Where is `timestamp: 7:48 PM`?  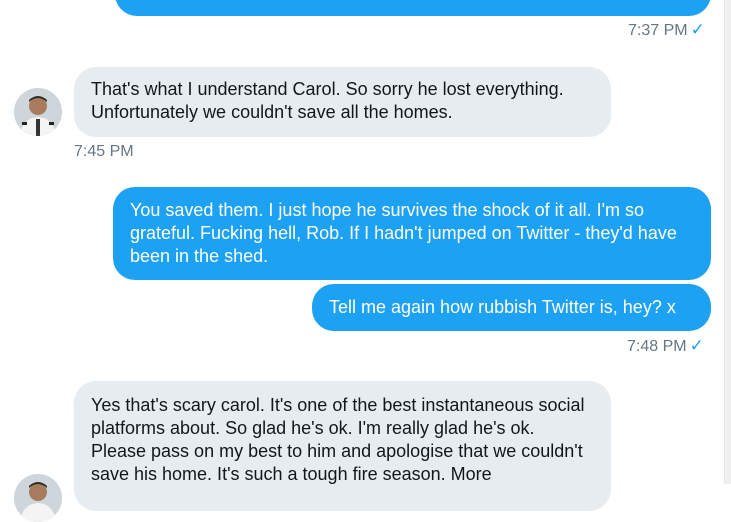
timestamp: 7:48 PM is located at coordinates (657, 346).